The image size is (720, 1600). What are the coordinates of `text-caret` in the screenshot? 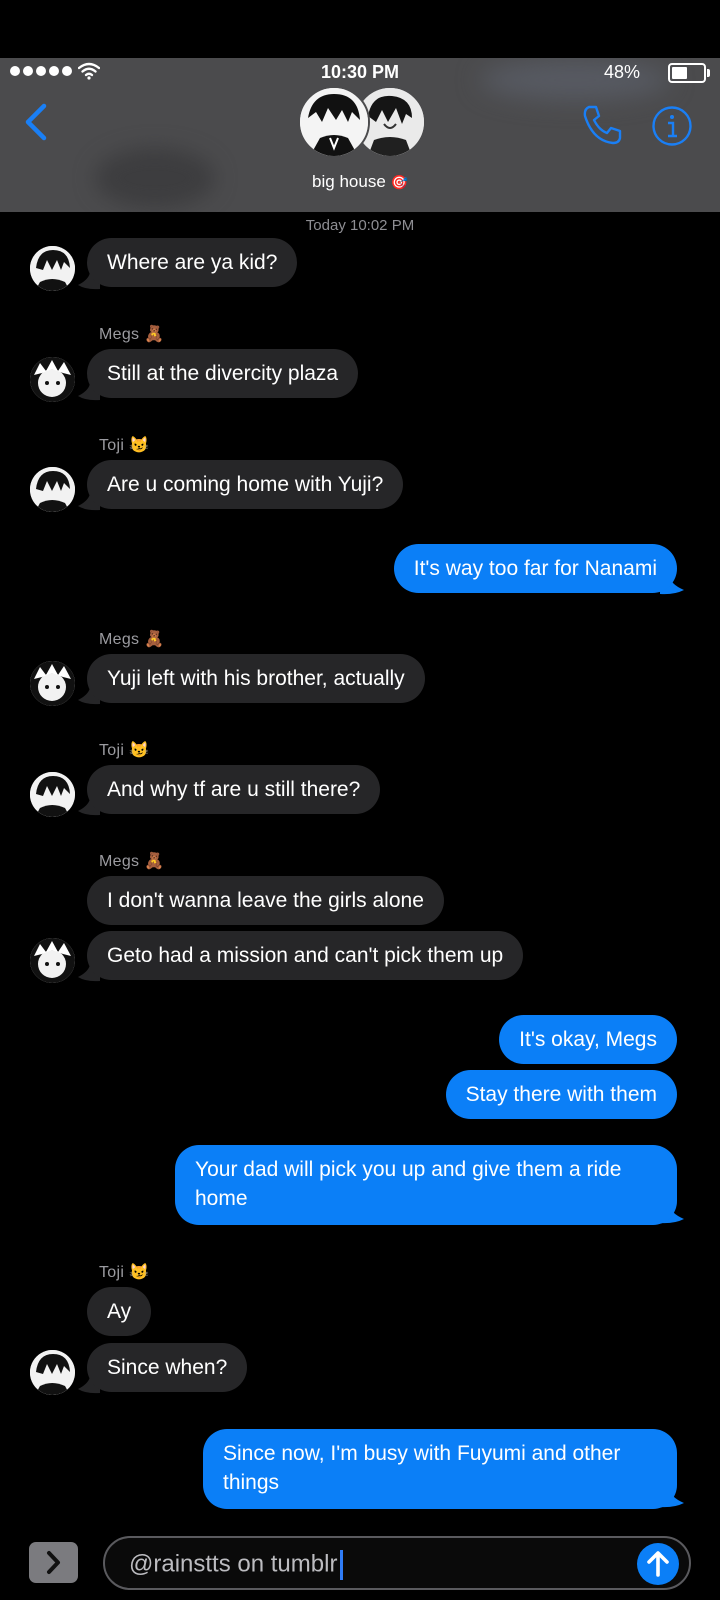 It's located at (342, 1565).